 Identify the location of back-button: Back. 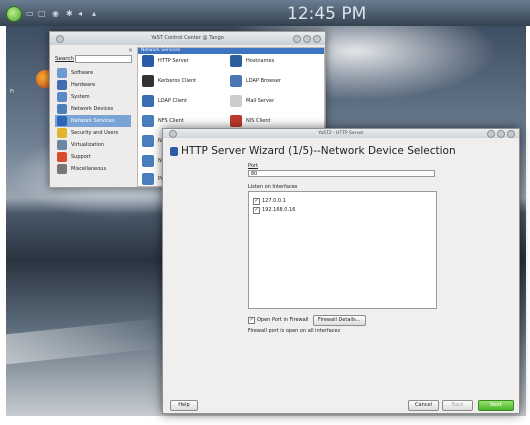
(457, 405).